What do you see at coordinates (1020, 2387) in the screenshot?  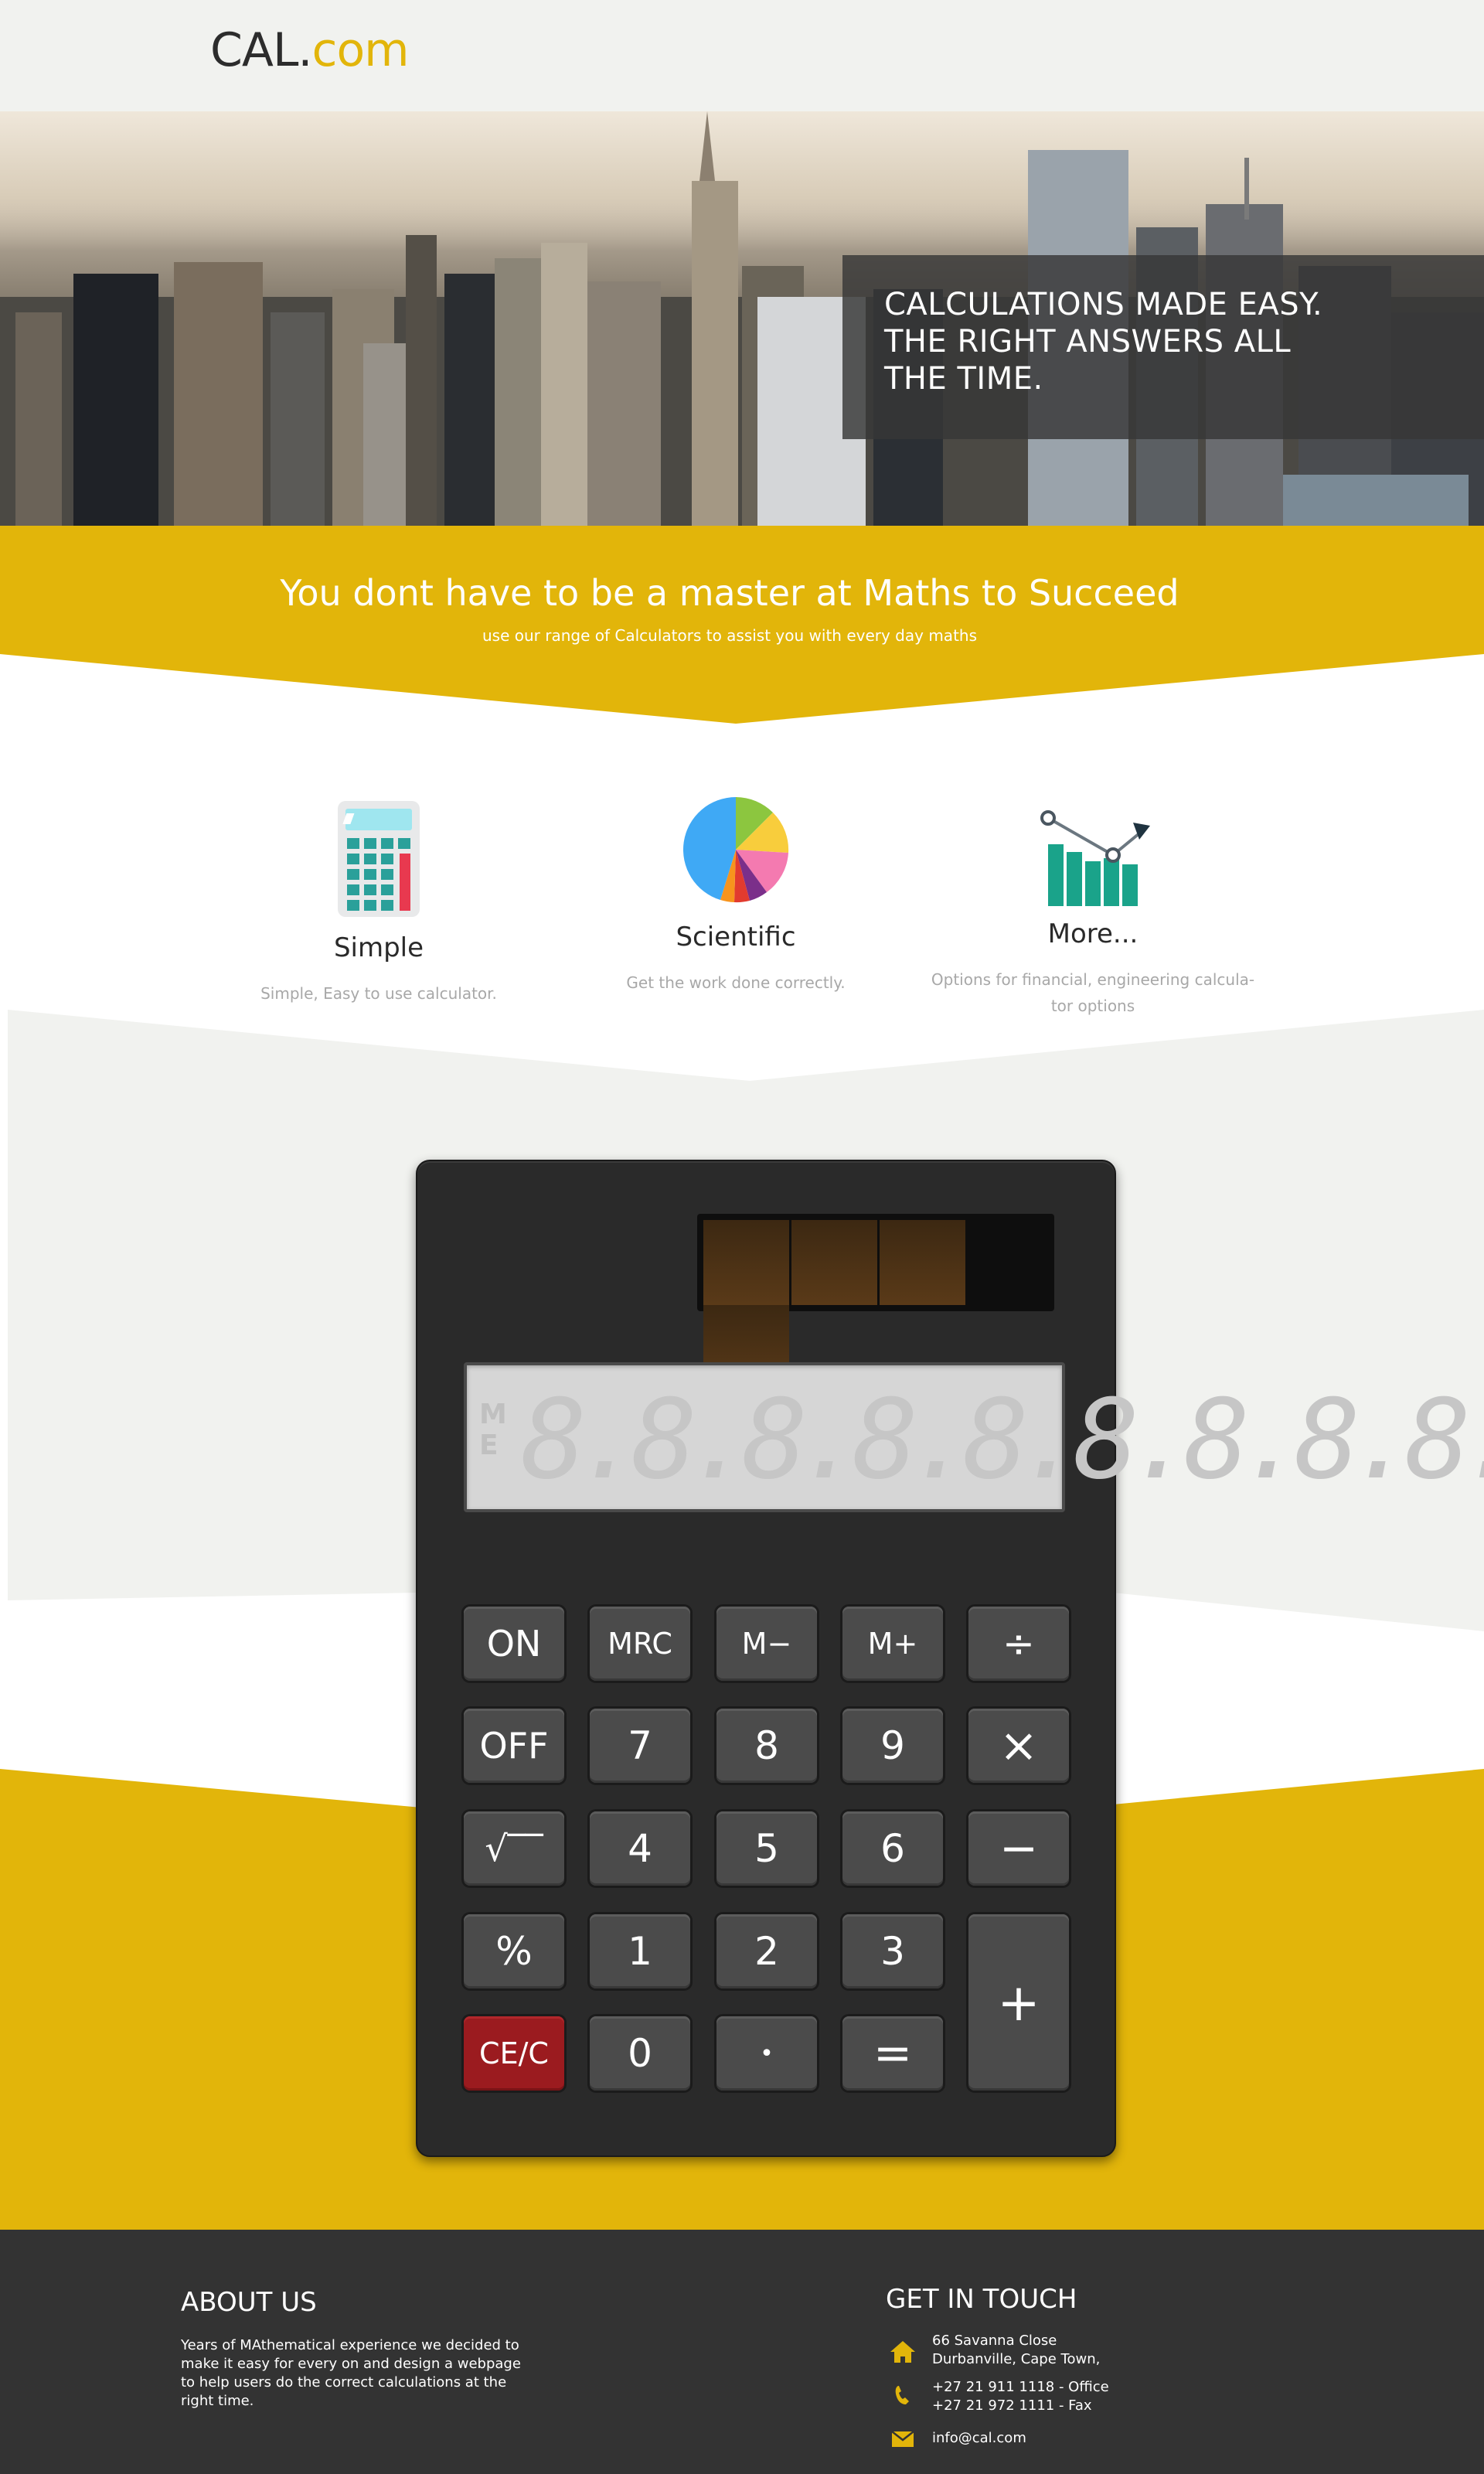 I see `phone-office: +27 21 911 1118 - Office` at bounding box center [1020, 2387].